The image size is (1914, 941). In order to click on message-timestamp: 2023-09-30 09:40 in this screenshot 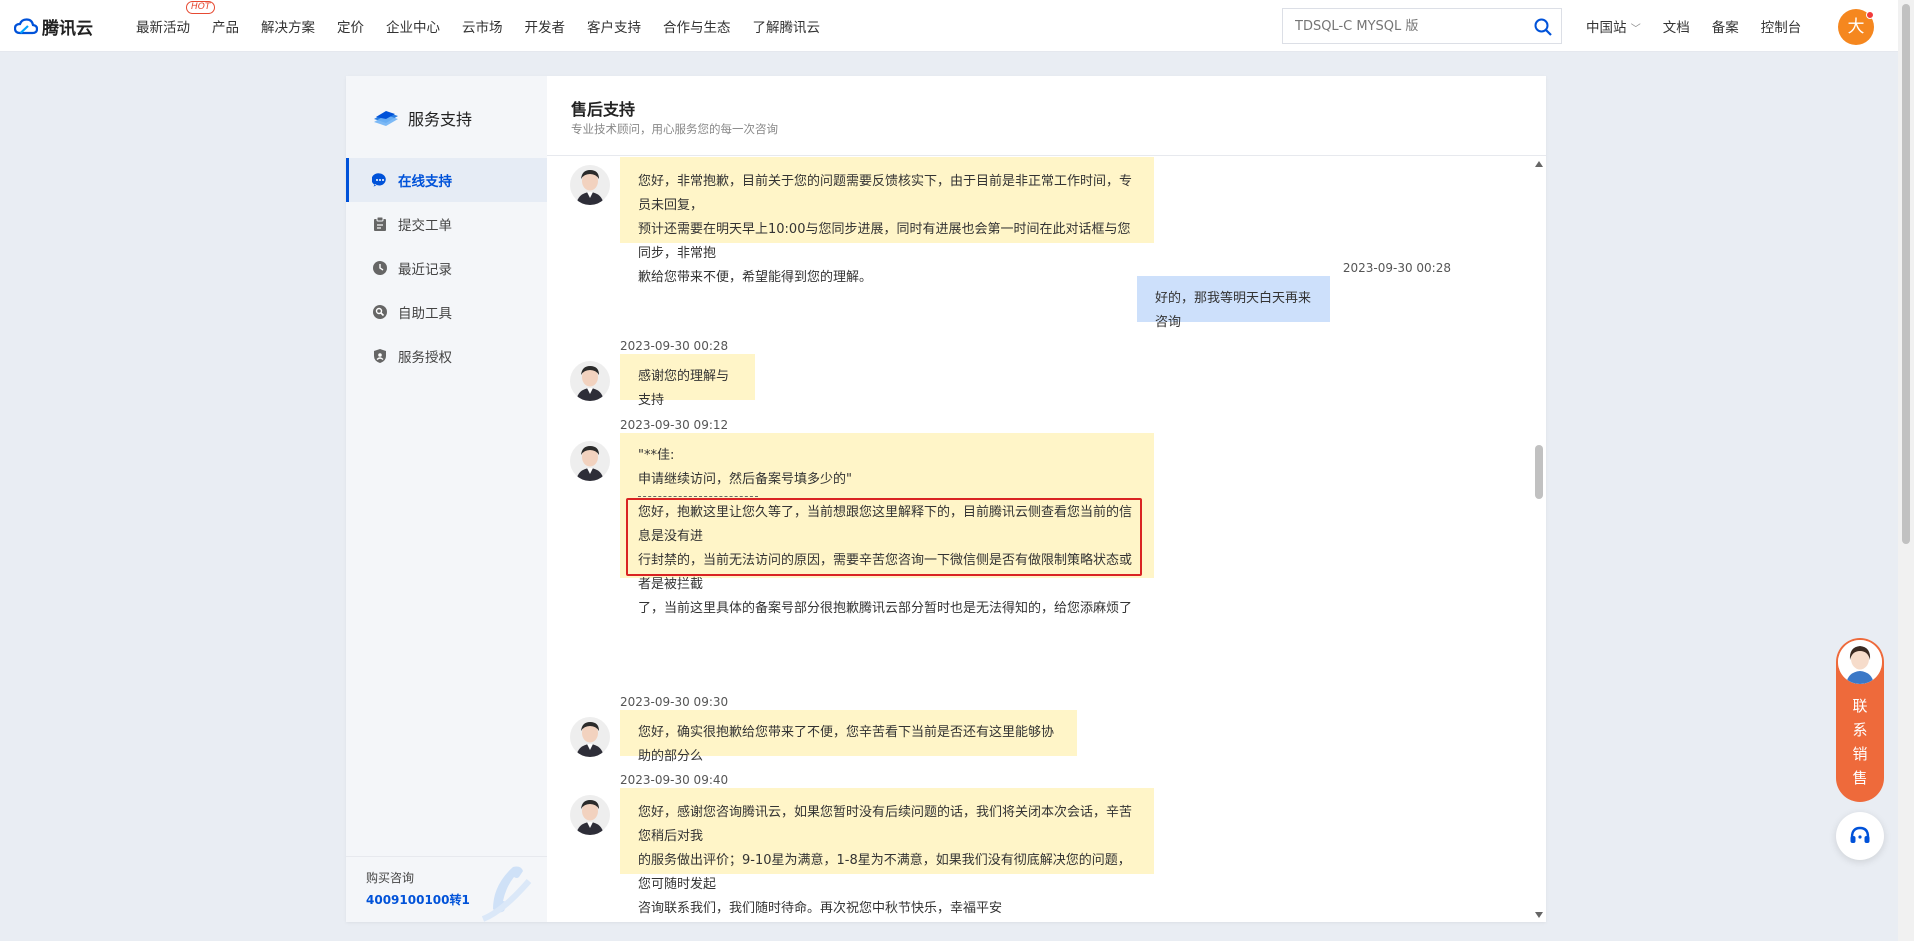, I will do `click(674, 780)`.